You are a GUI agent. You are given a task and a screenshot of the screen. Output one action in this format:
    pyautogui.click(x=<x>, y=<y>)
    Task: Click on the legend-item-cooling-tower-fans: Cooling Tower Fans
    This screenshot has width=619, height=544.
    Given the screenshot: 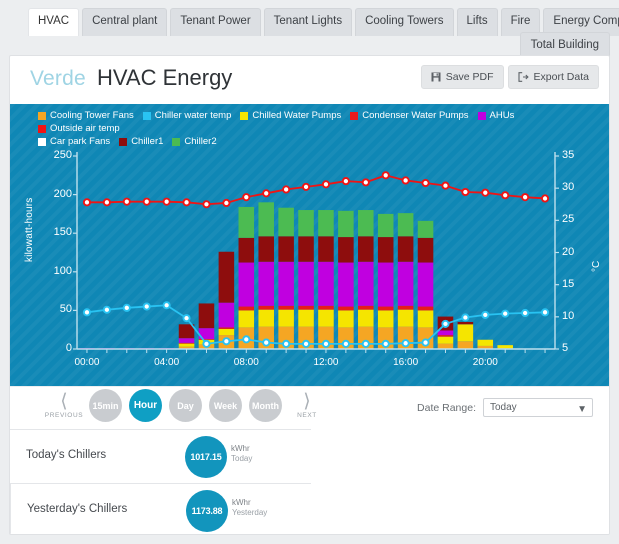 What is the action you would take?
    pyautogui.click(x=86, y=116)
    